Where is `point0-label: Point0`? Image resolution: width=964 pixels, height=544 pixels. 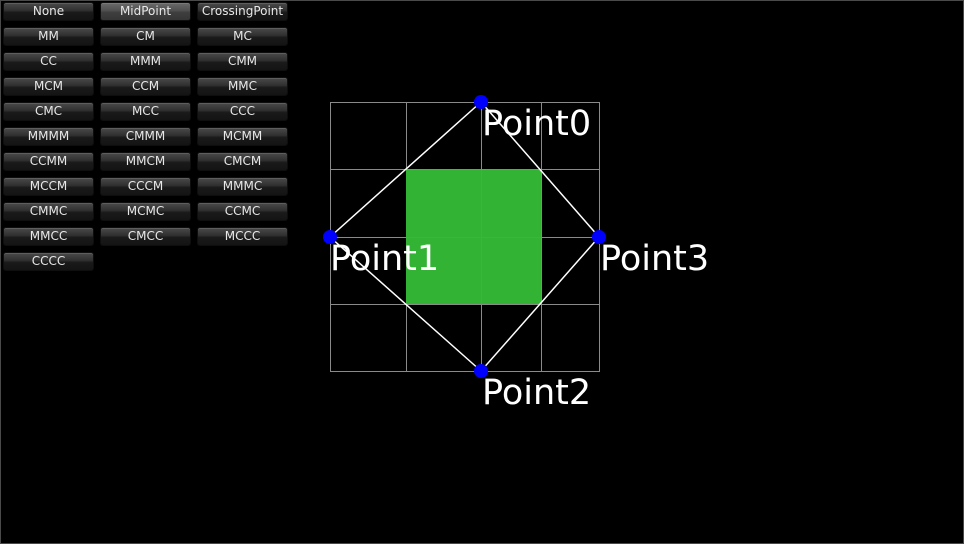 point0-label: Point0 is located at coordinates (536, 124).